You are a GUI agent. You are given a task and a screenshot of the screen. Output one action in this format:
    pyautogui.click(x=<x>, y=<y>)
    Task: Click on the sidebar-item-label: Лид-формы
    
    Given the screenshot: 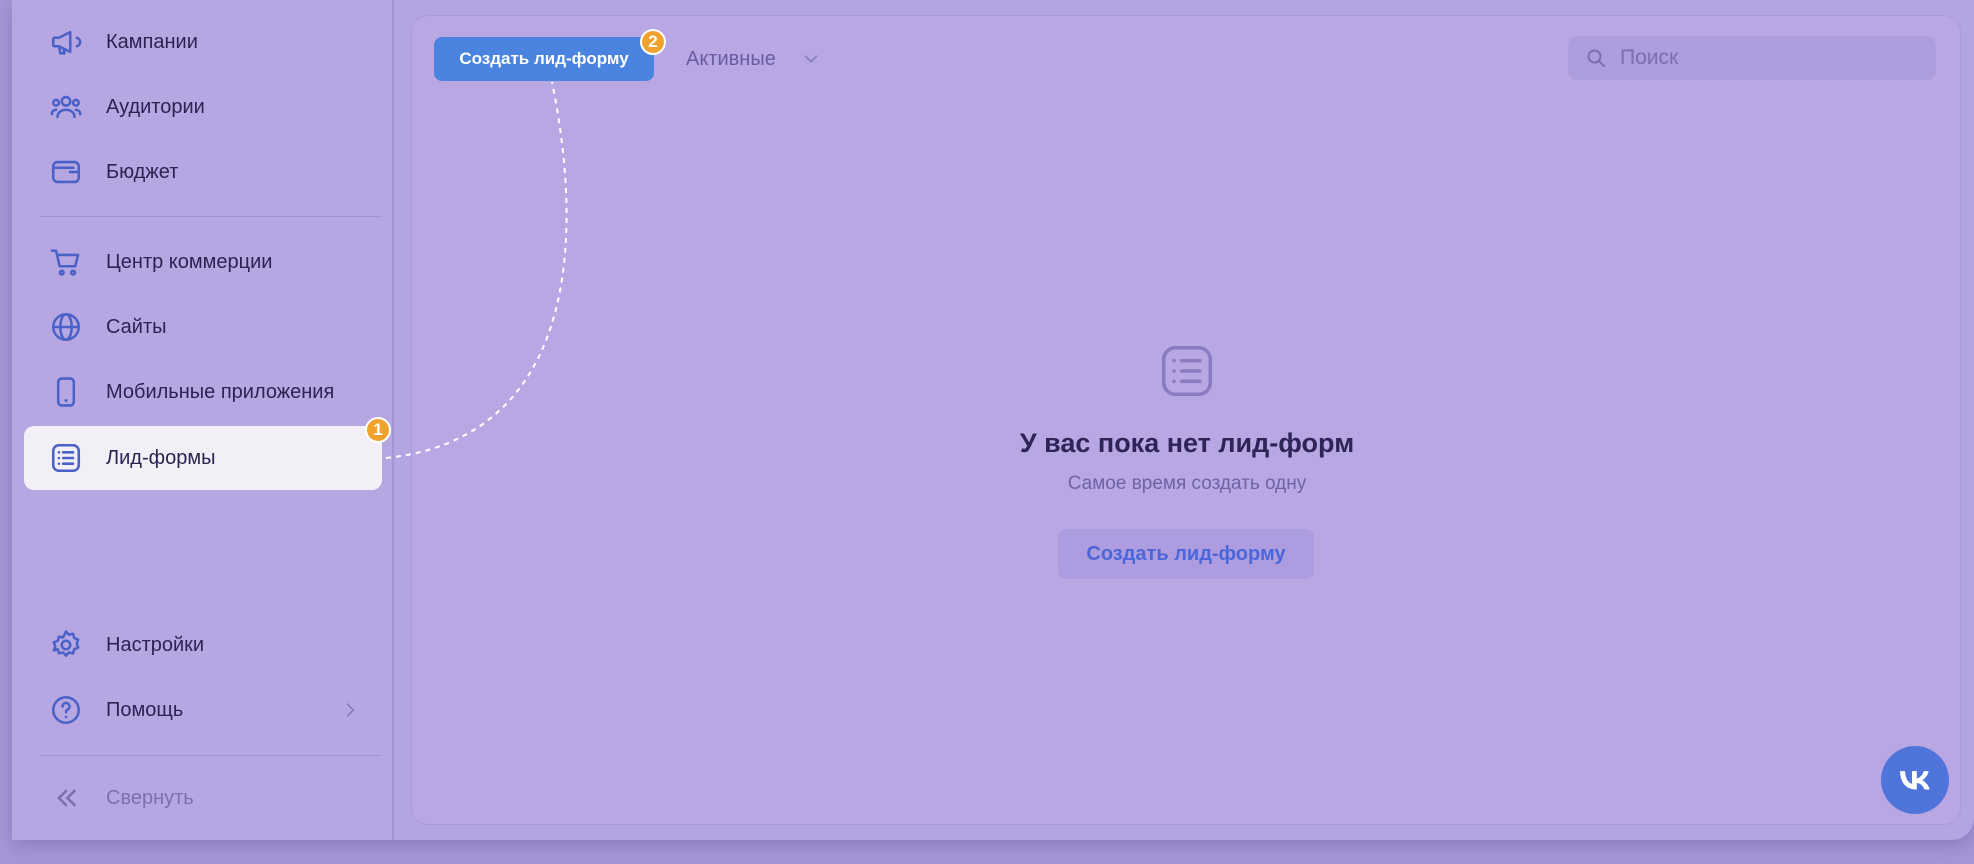 What is the action you would take?
    pyautogui.click(x=161, y=457)
    